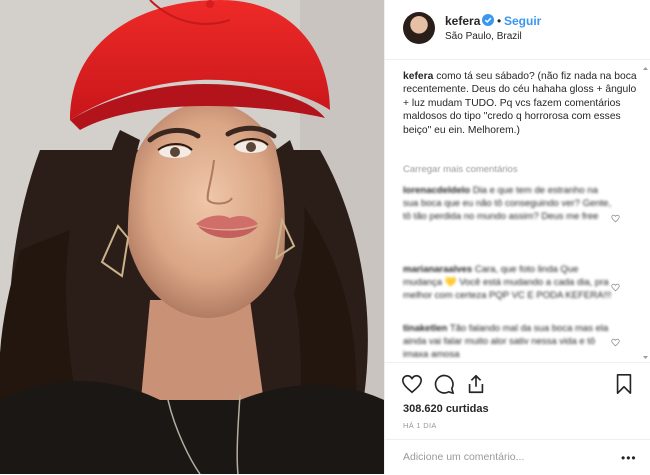 This screenshot has height=475, width=650. What do you see at coordinates (418, 76) in the screenshot?
I see `caption-username: kefera` at bounding box center [418, 76].